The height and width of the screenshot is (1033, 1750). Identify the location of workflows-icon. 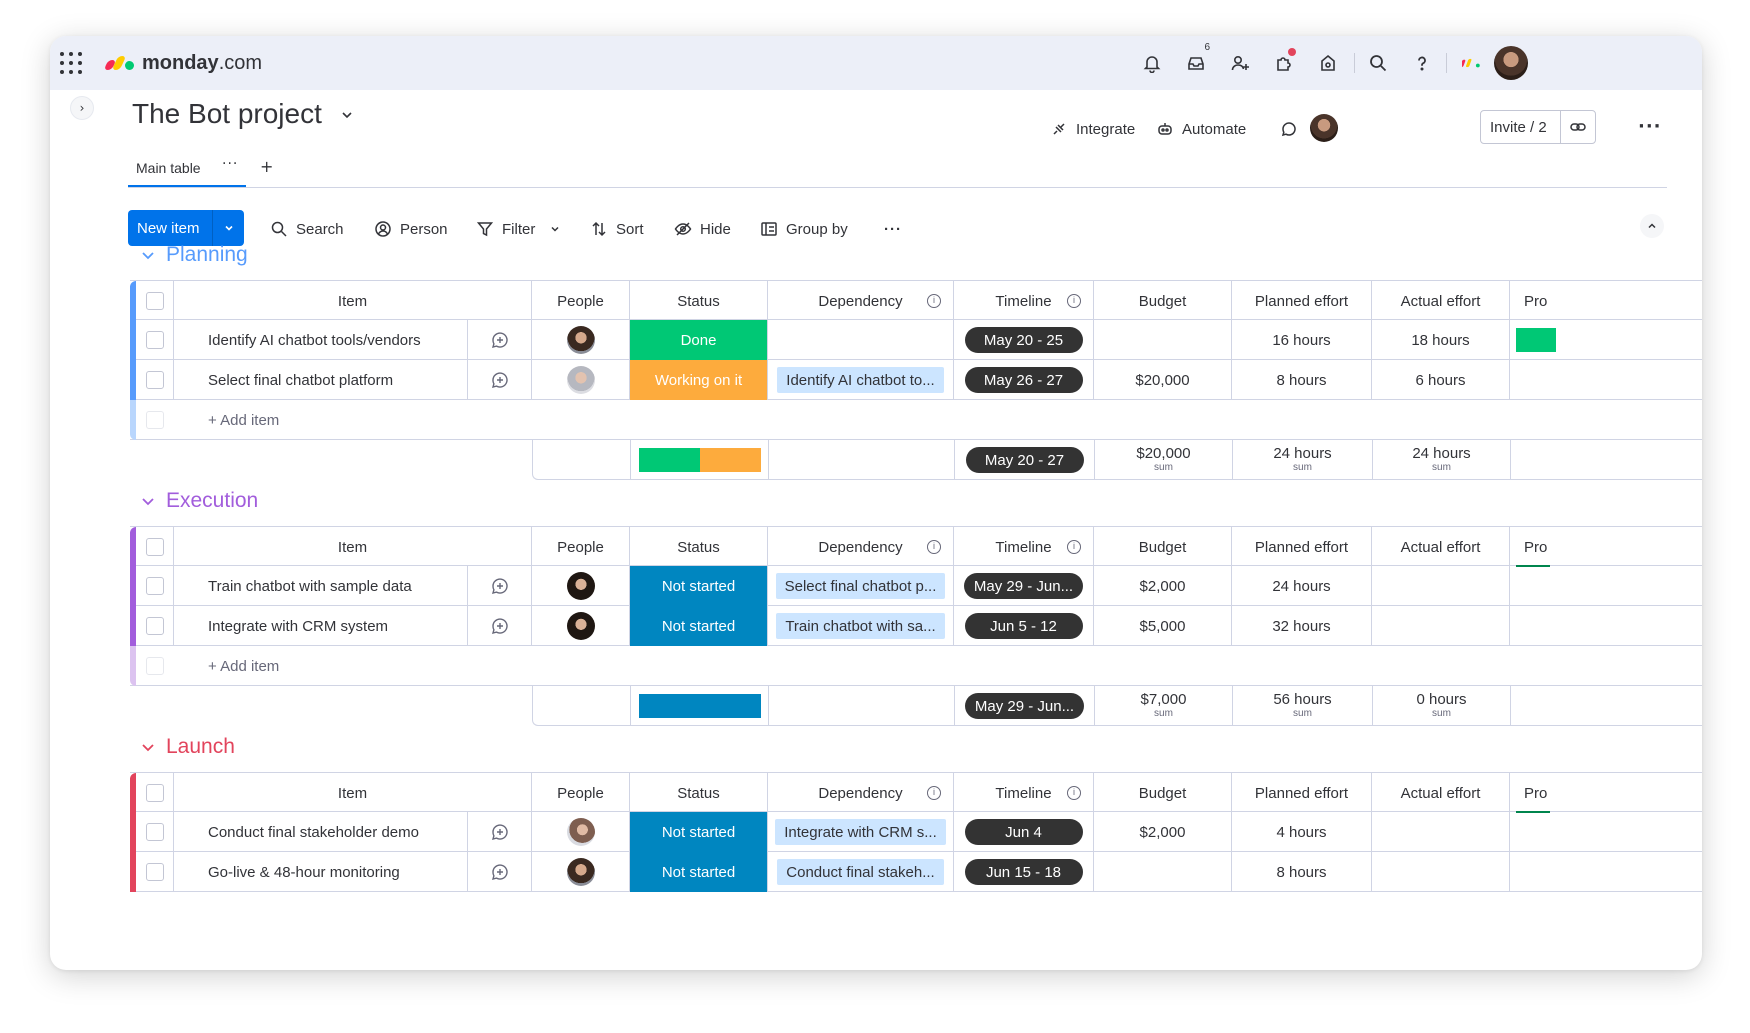
(1328, 63).